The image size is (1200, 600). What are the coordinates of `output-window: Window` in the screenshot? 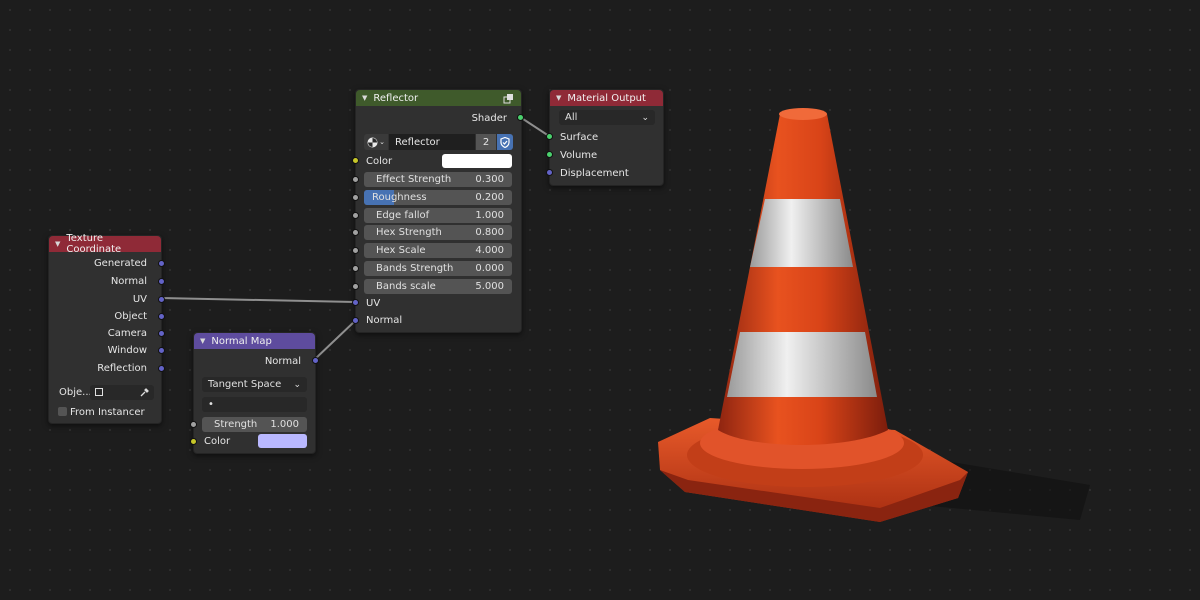 It's located at (127, 350).